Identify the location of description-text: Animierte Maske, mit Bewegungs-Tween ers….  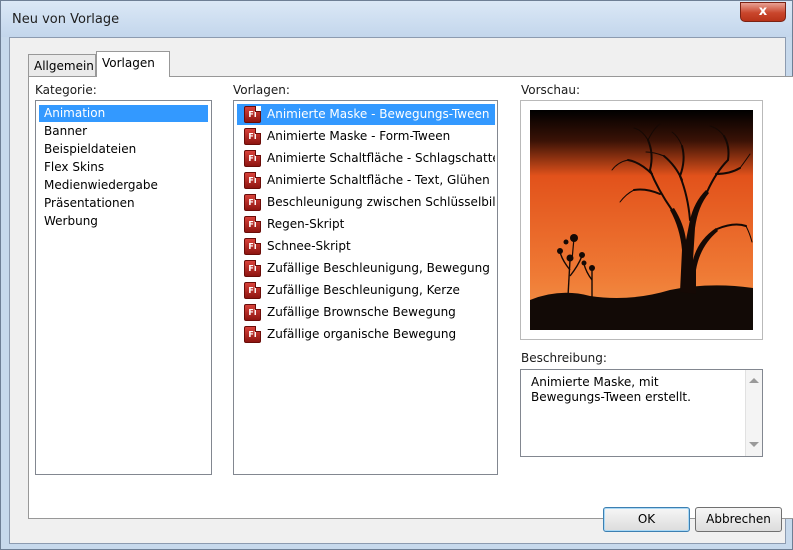
(611, 389).